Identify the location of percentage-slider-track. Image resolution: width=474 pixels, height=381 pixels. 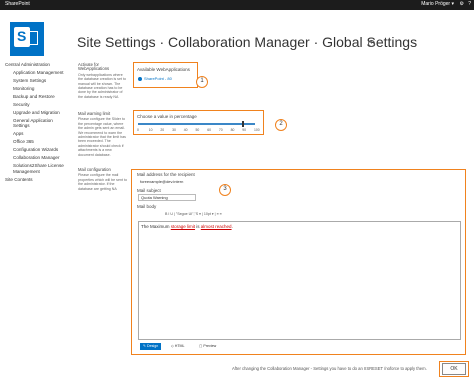
(196, 124).